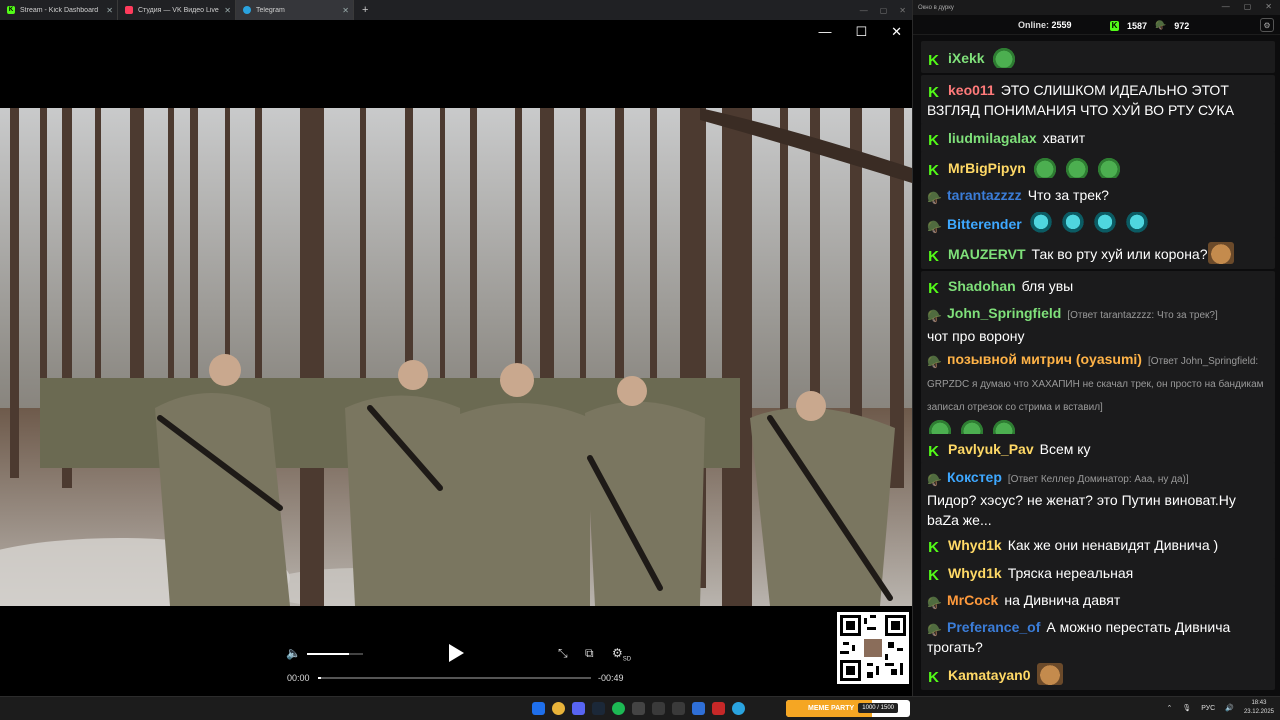 The image size is (1280, 720). Describe the element at coordinates (984, 195) in the screenshot. I see `chat-username: tarantazzzz` at that location.